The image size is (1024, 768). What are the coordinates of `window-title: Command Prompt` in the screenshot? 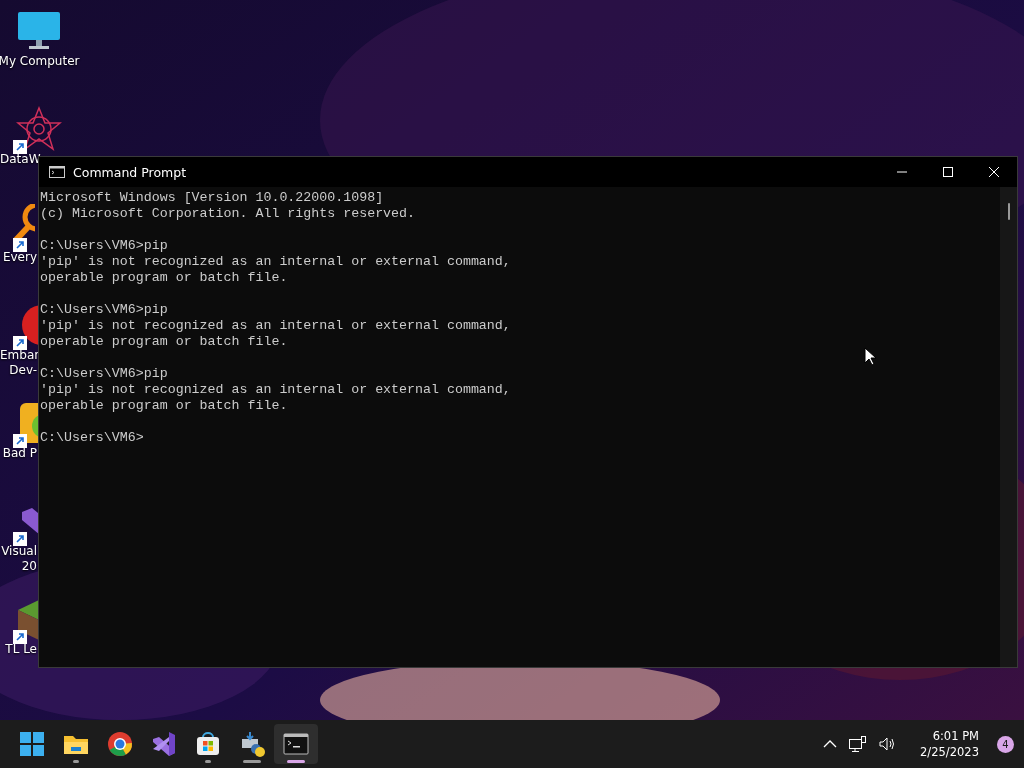 It's located at (130, 172).